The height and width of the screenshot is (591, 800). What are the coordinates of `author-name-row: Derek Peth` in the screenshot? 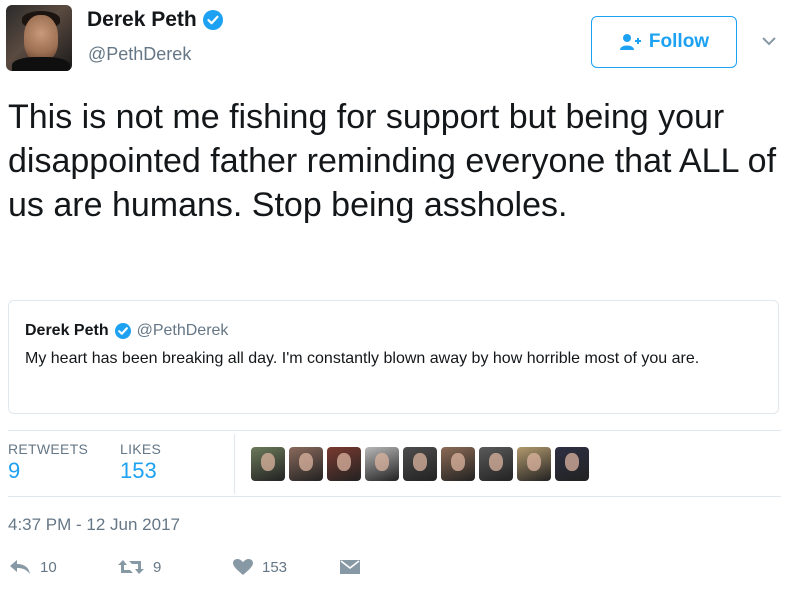 It's located at (155, 20).